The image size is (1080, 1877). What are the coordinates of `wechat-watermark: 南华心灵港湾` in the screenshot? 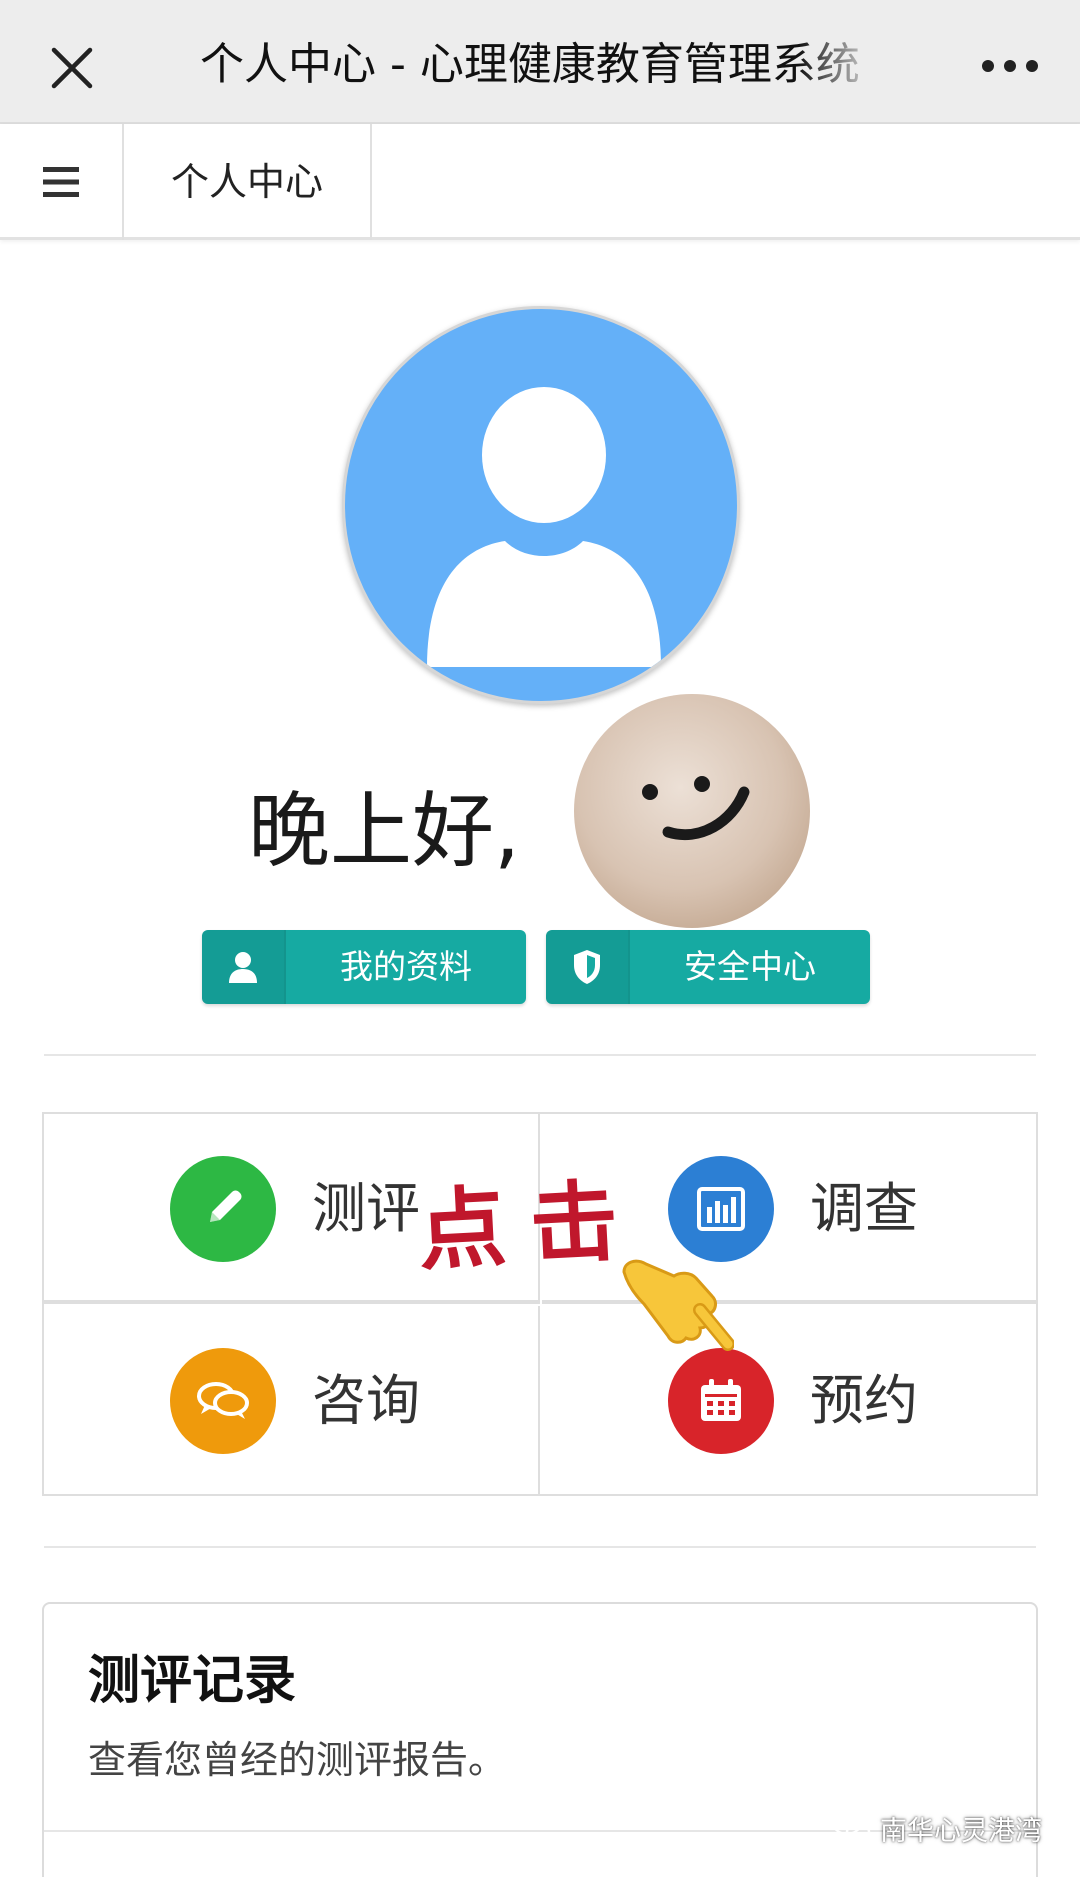 It's located at (937, 1828).